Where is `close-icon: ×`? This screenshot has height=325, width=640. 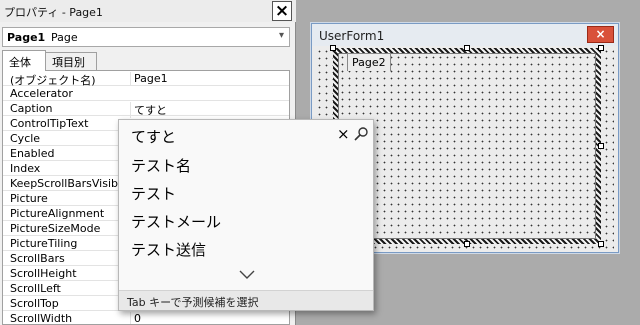
close-icon: × is located at coordinates (343, 134).